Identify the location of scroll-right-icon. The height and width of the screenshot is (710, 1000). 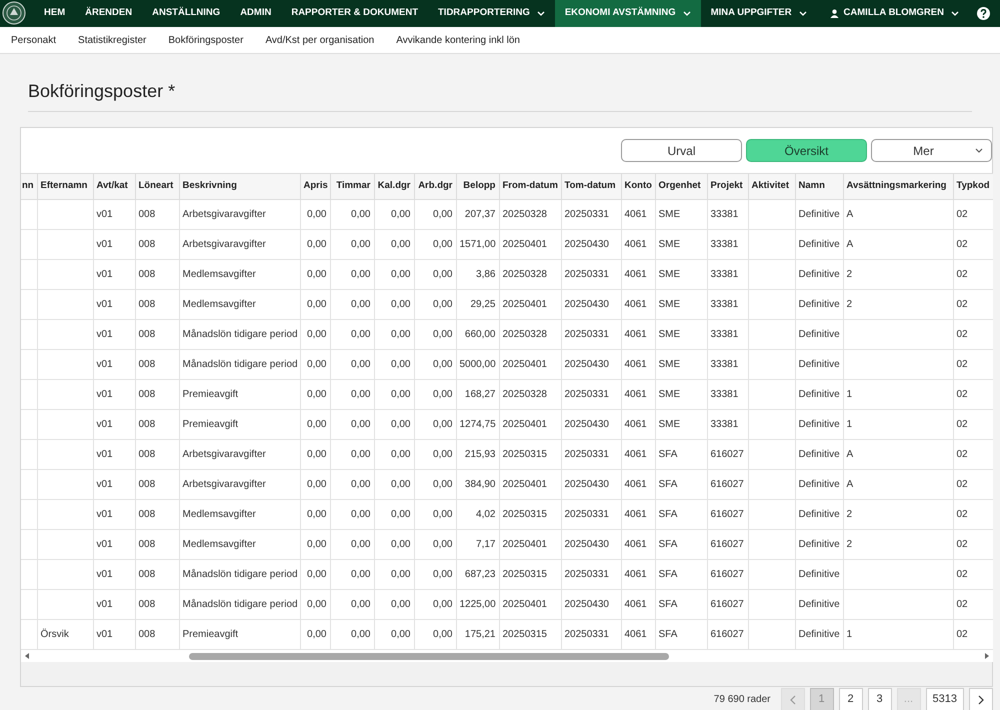
(987, 656).